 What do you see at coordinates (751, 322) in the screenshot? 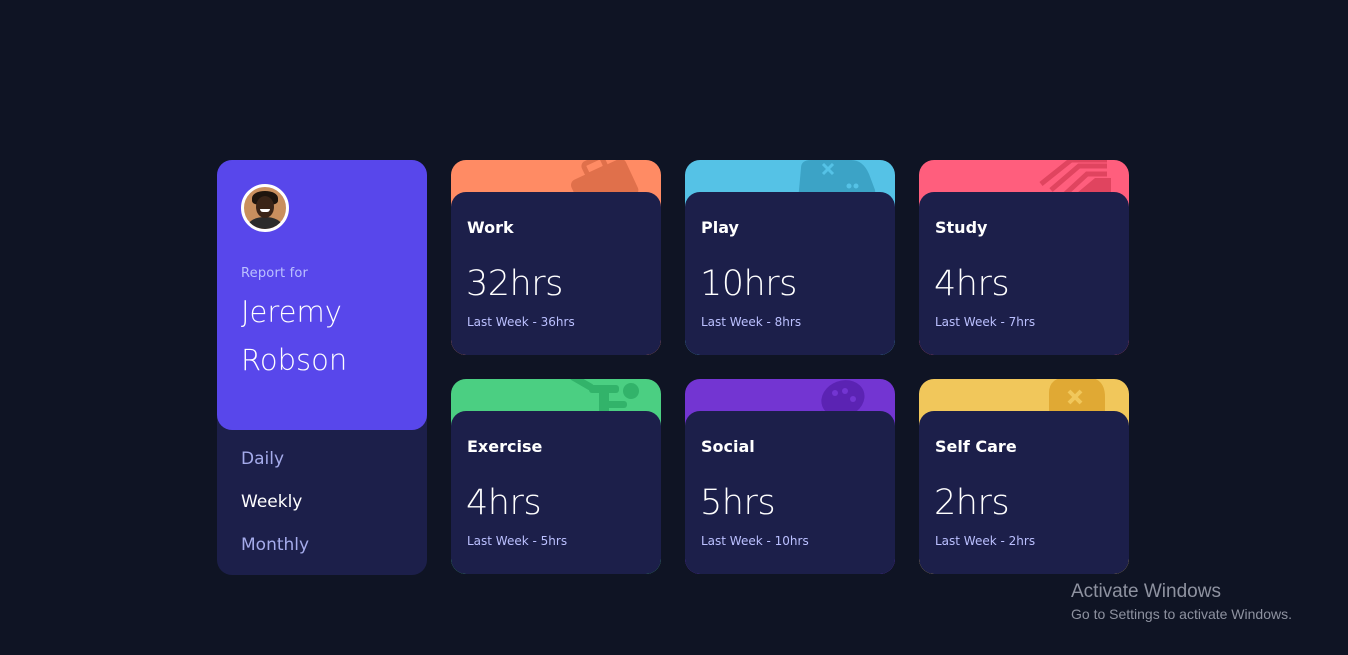
I see `card-play-previous: Last Week - 8hrs` at bounding box center [751, 322].